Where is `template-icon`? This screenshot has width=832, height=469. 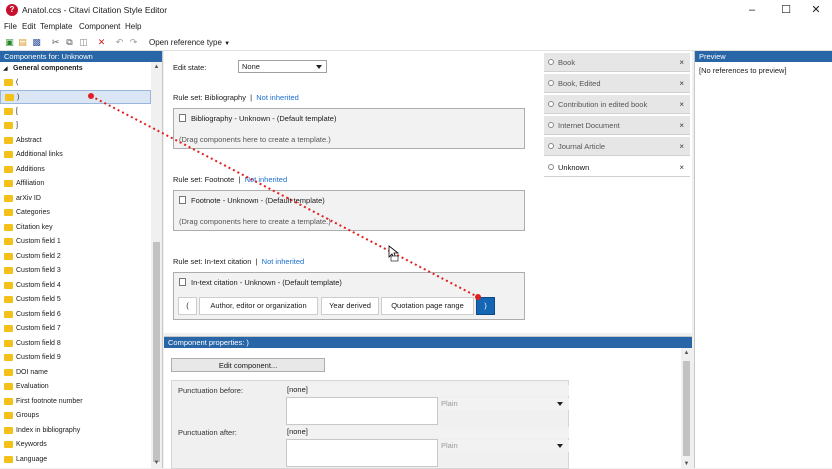 template-icon is located at coordinates (182, 282).